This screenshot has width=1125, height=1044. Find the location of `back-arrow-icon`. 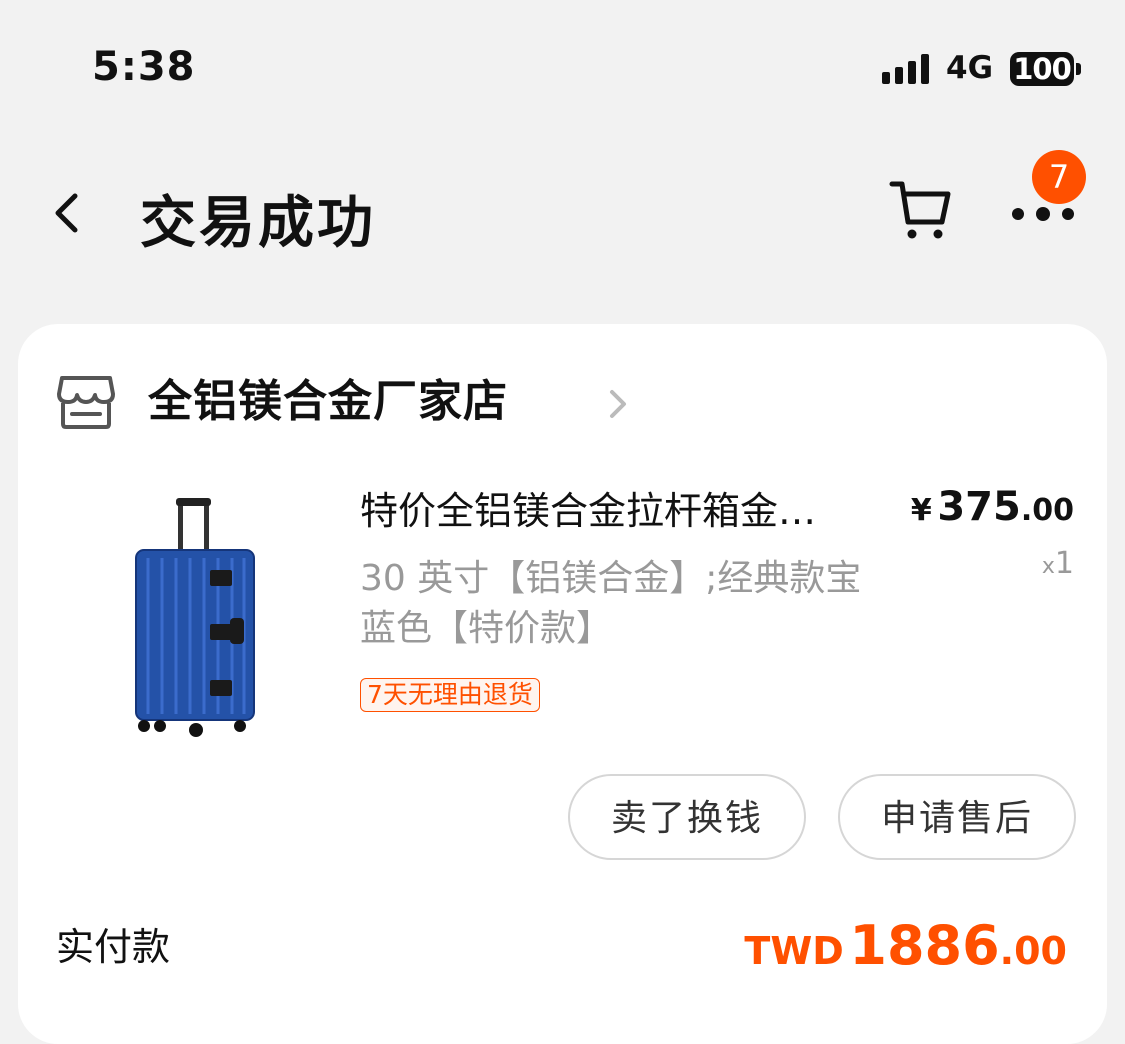

back-arrow-icon is located at coordinates (66, 213).